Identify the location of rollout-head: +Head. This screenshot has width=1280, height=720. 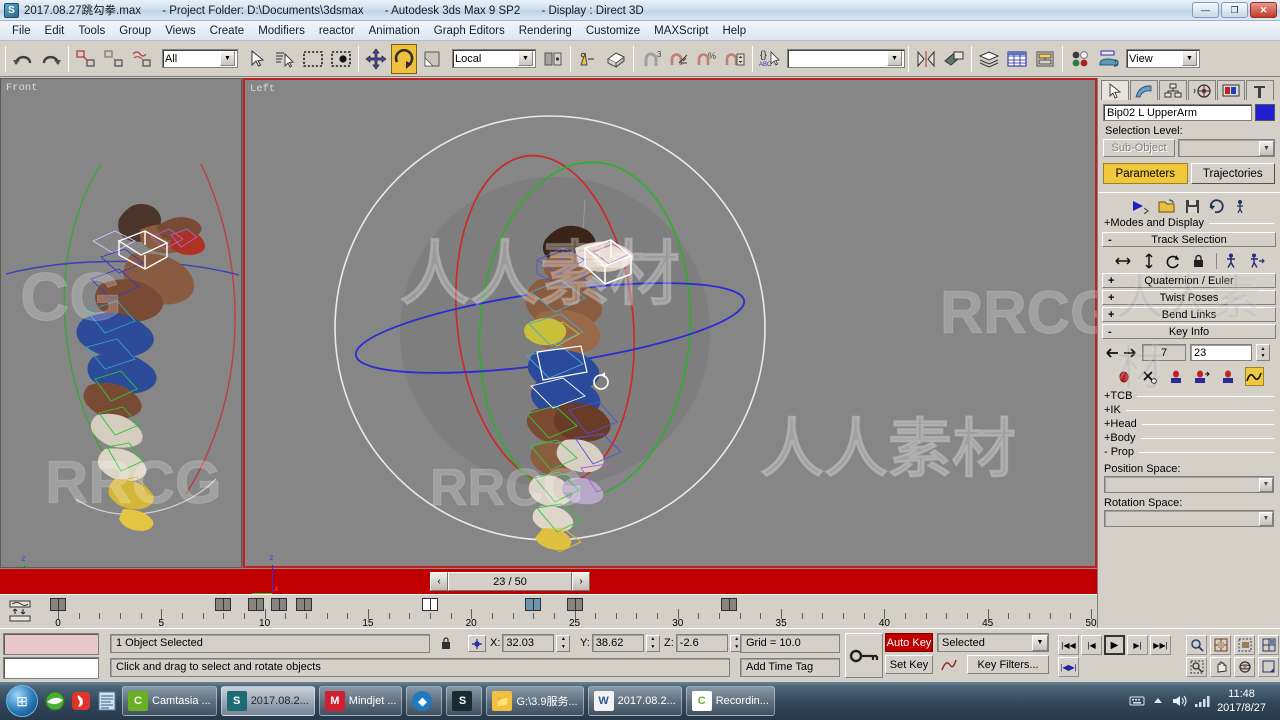
(1189, 424).